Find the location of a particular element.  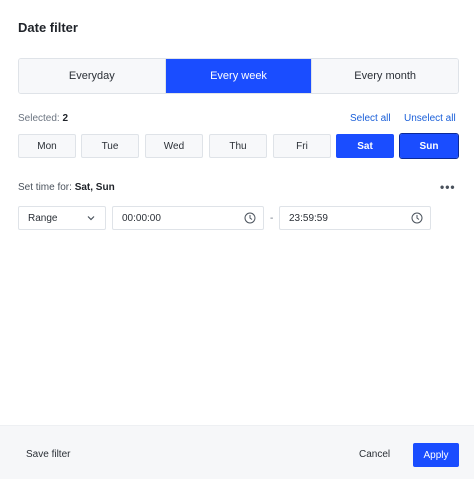

frequency-tabs: Everyday Every week Every month is located at coordinates (238, 76).